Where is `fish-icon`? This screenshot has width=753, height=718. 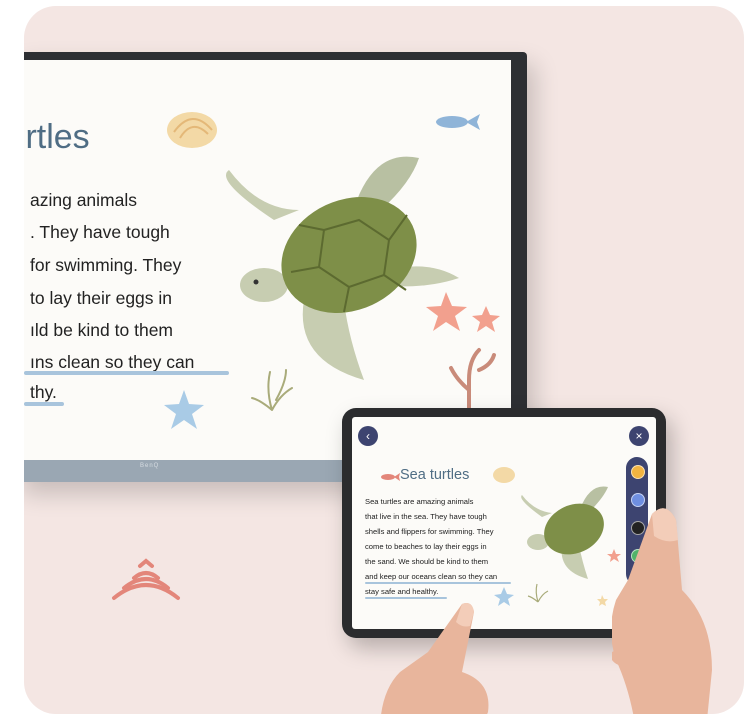 fish-icon is located at coordinates (458, 122).